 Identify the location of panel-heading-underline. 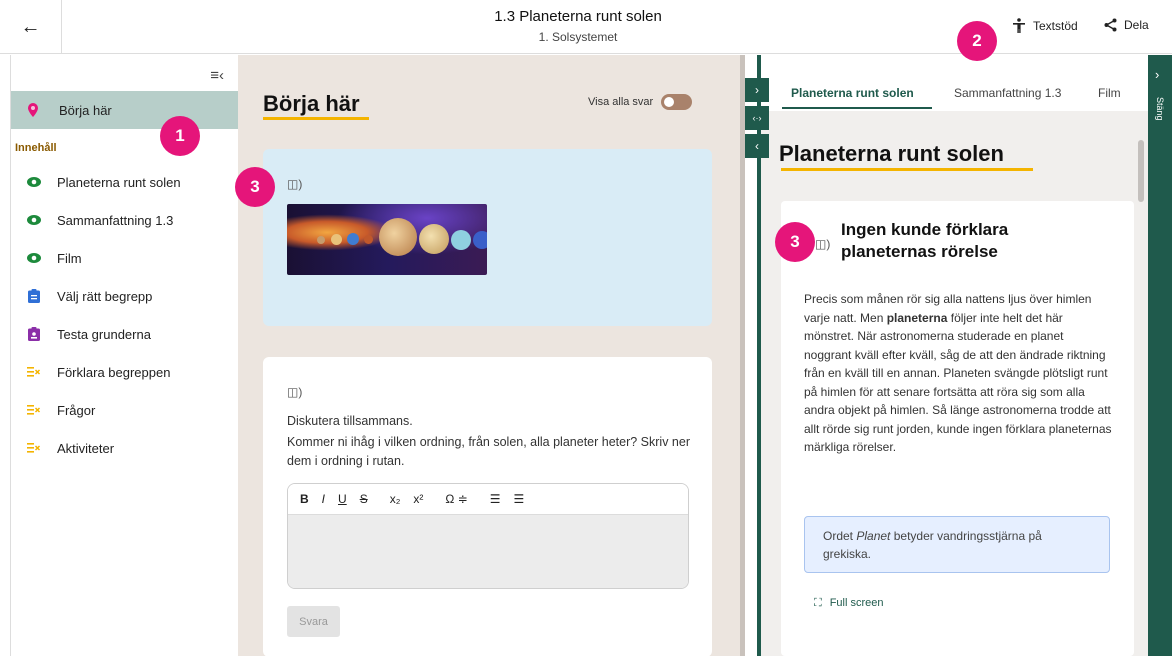
(907, 169).